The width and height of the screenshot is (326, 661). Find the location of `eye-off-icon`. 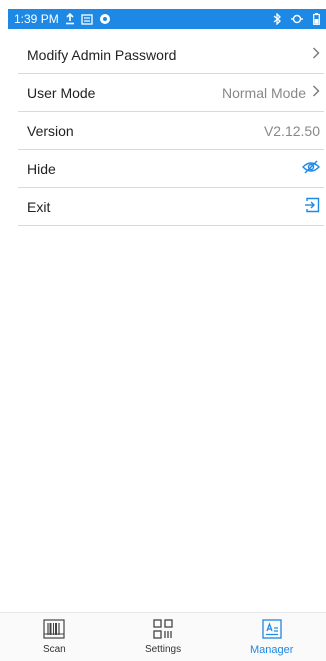

eye-off-icon is located at coordinates (311, 168).